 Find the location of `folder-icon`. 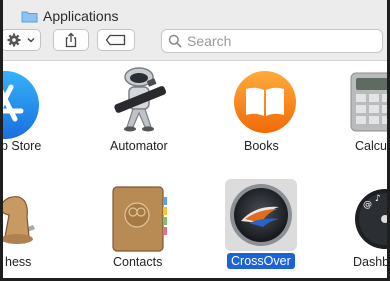

folder-icon is located at coordinates (29, 16).